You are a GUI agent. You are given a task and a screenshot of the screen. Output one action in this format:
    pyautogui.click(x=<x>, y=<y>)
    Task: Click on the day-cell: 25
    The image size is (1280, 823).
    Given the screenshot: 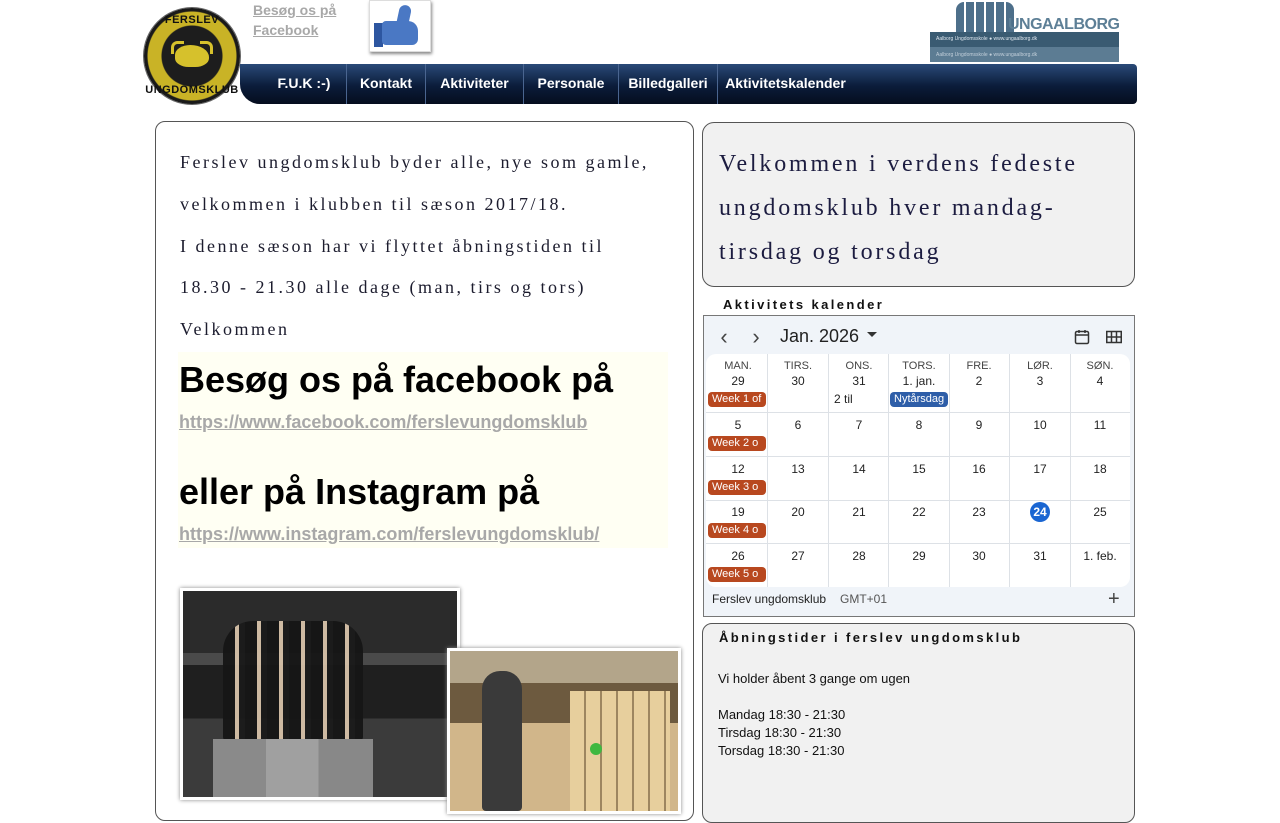 What is the action you would take?
    pyautogui.click(x=1100, y=512)
    